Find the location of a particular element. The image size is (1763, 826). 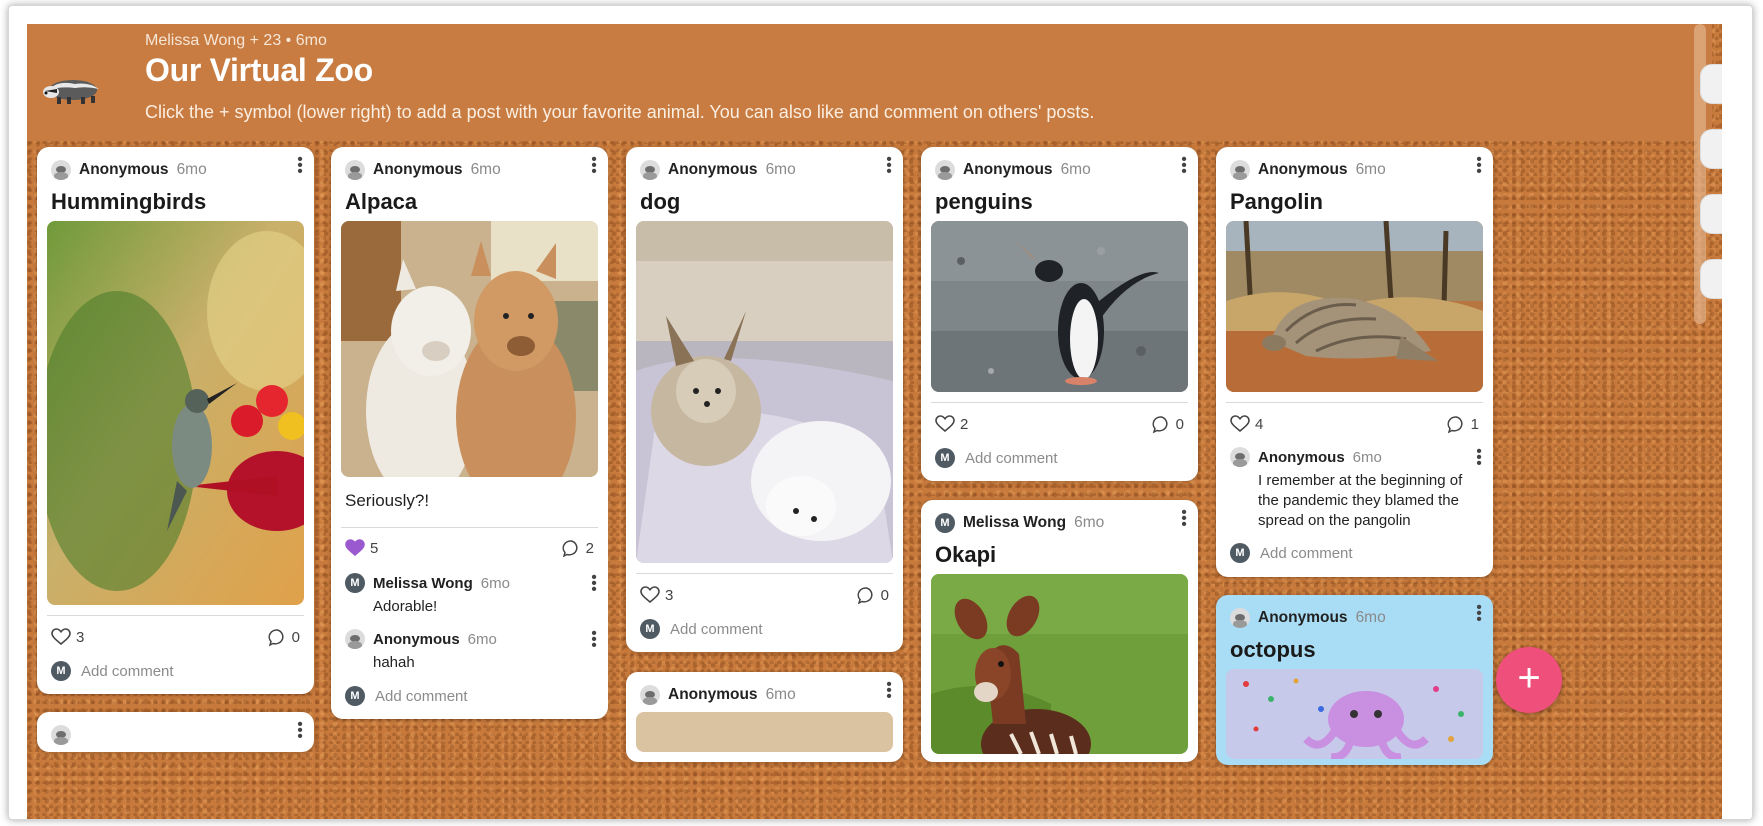

post-card-partial: Anonymous 6mo • • • is located at coordinates (764, 717).